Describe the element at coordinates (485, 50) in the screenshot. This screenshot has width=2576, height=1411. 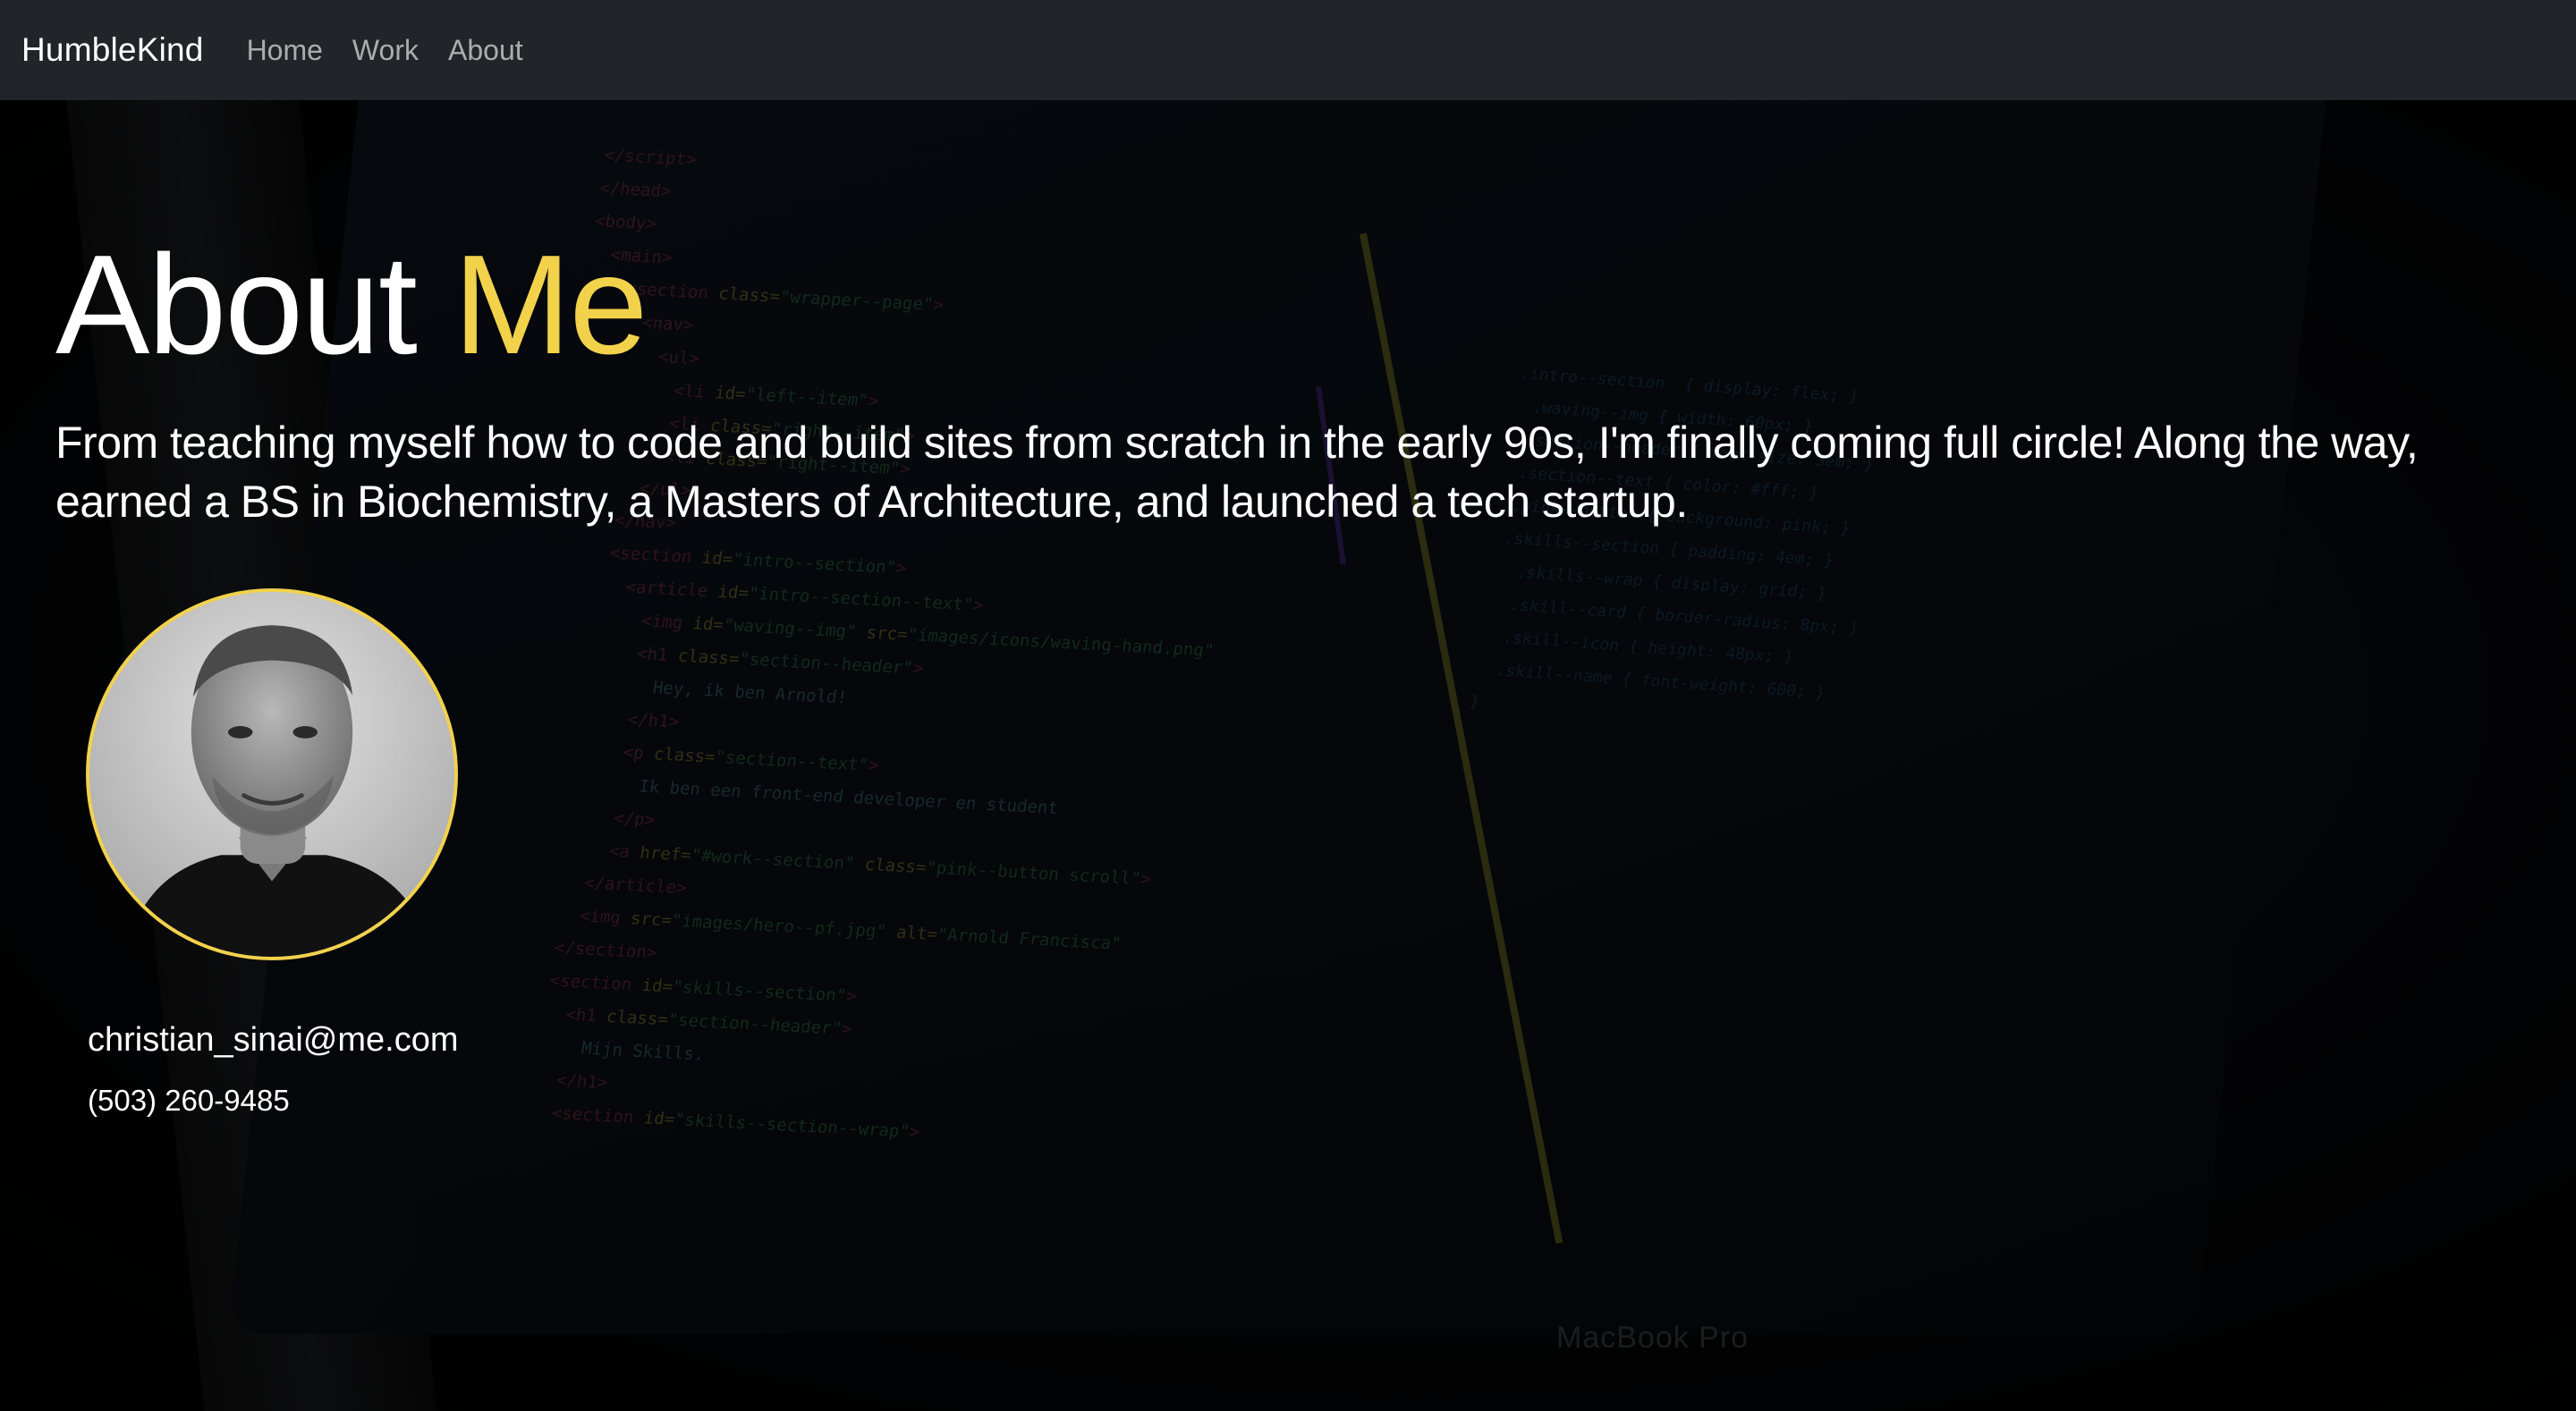
I see `nav-link-about: About` at that location.